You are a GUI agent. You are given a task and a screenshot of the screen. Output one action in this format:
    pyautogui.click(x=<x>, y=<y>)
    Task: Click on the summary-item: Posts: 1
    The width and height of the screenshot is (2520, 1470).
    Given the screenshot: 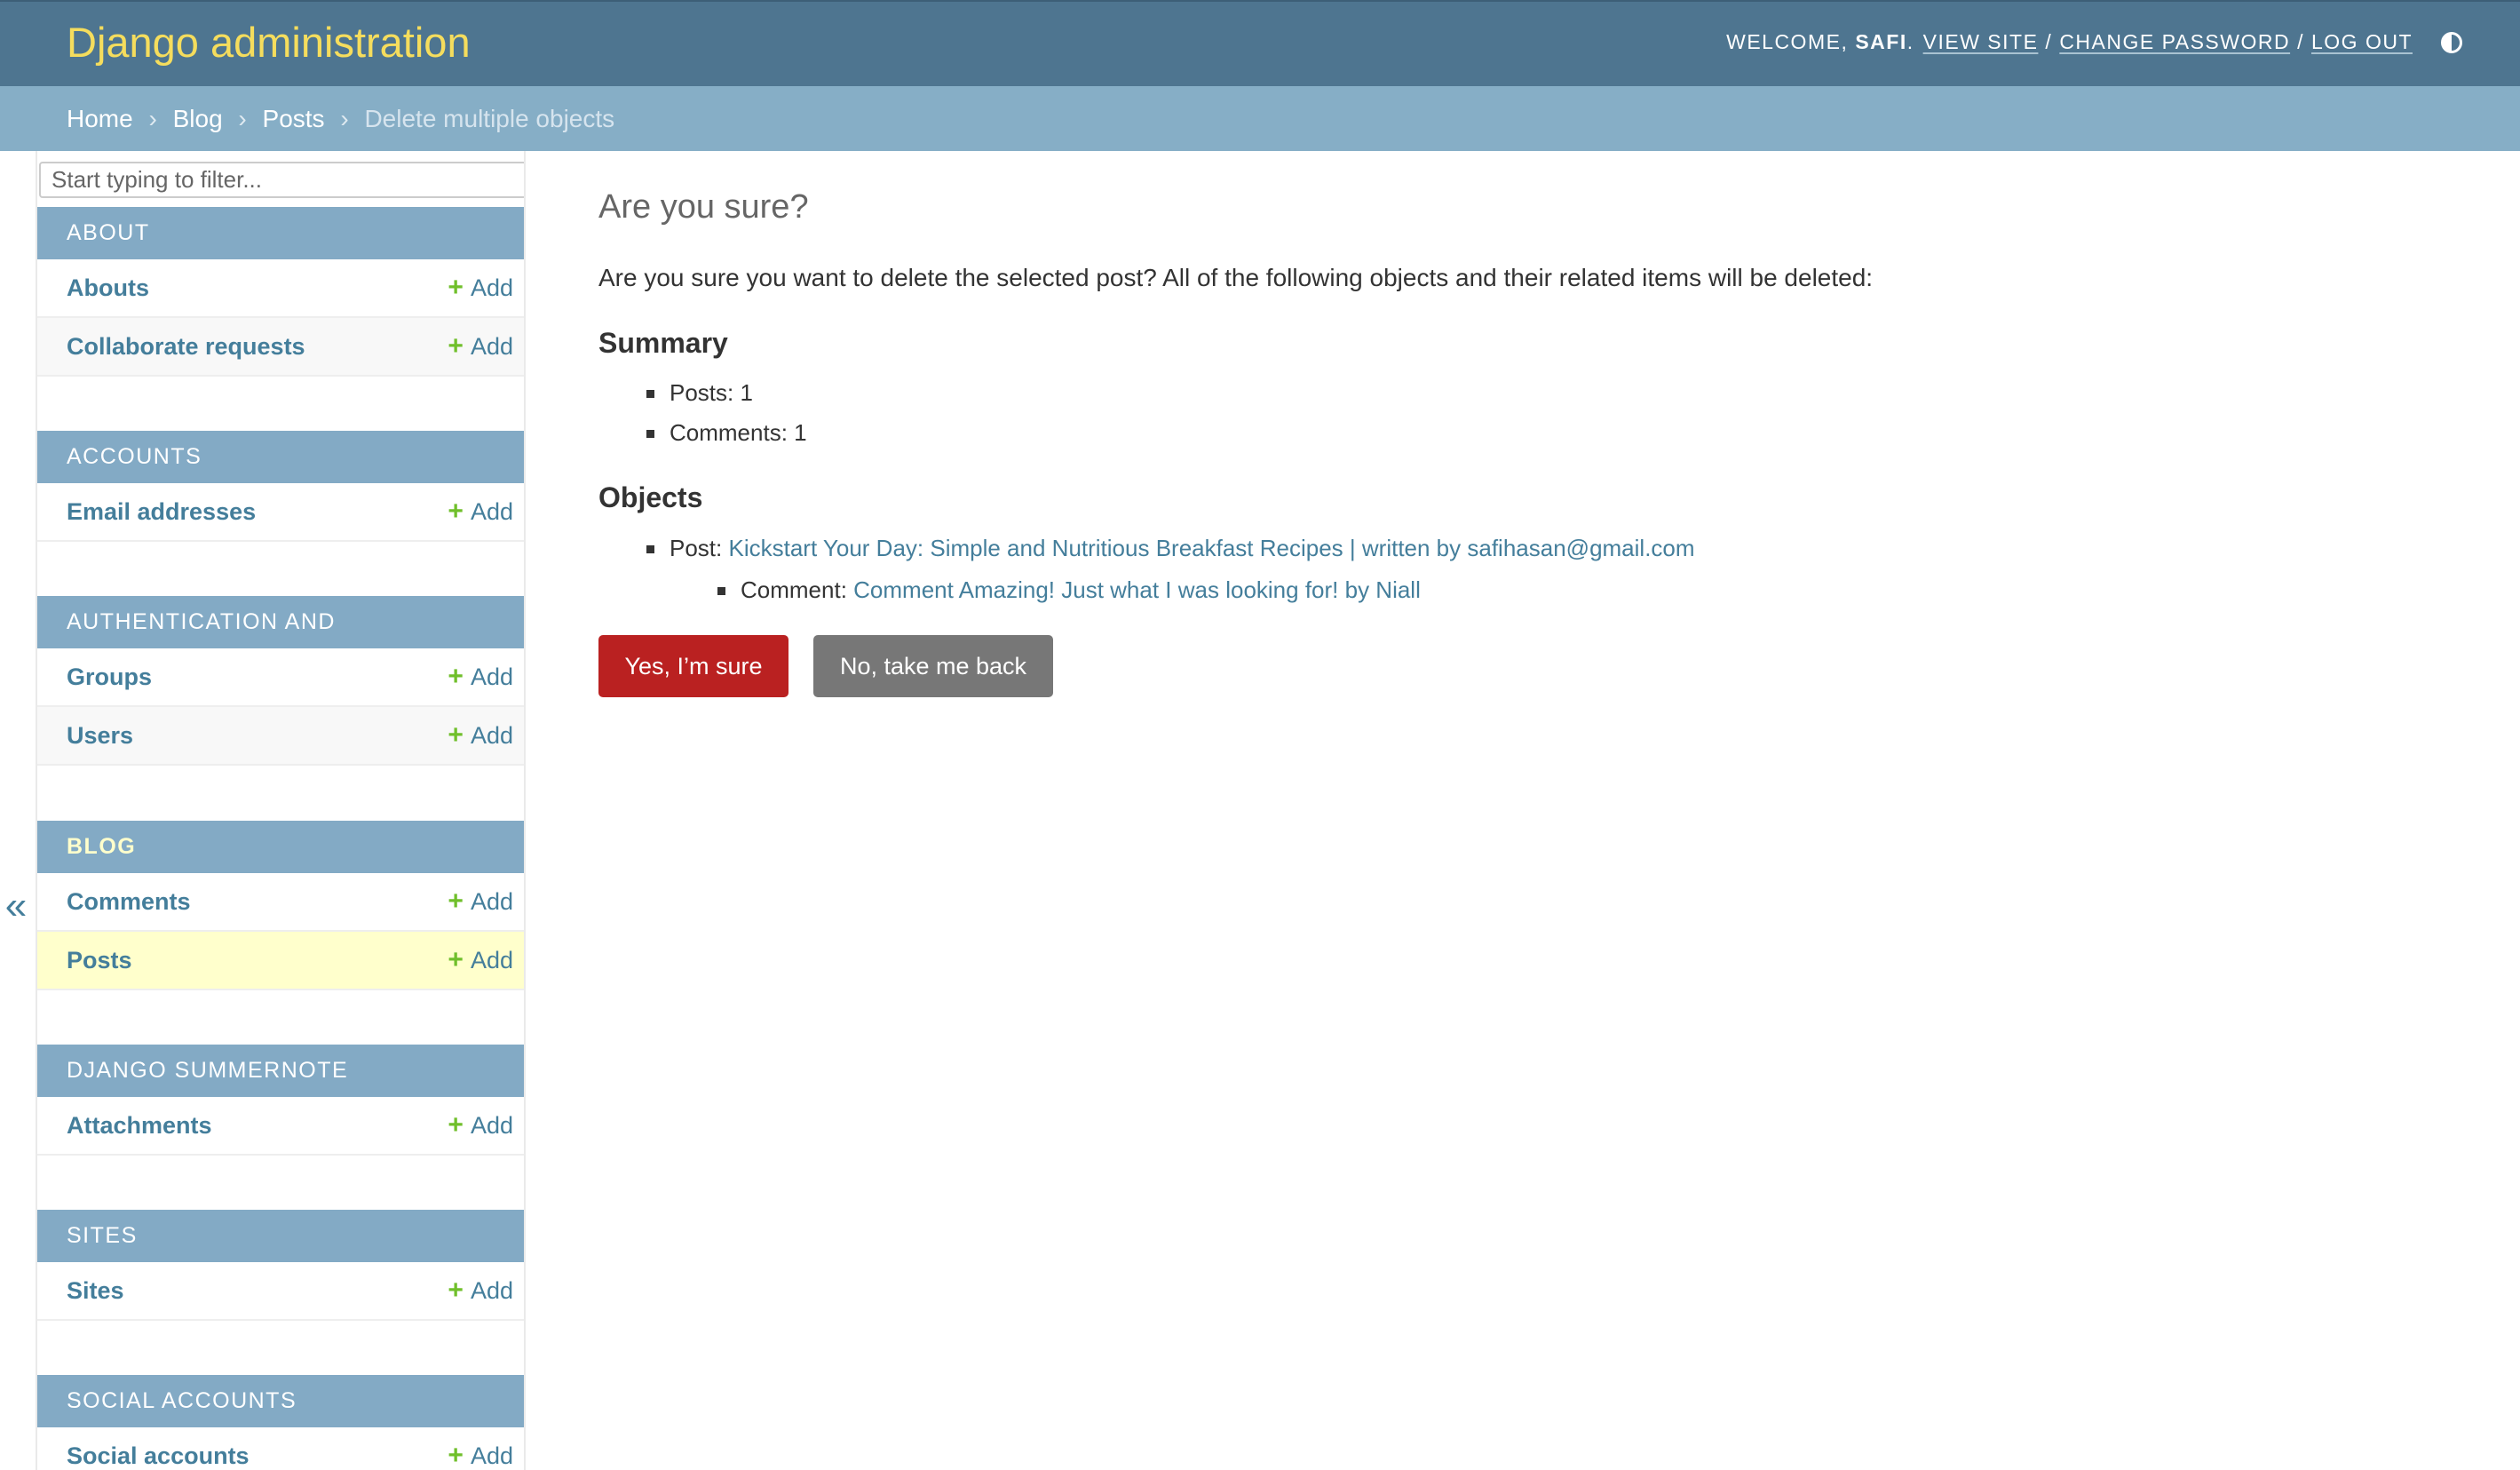 What is the action you would take?
    pyautogui.click(x=699, y=393)
    